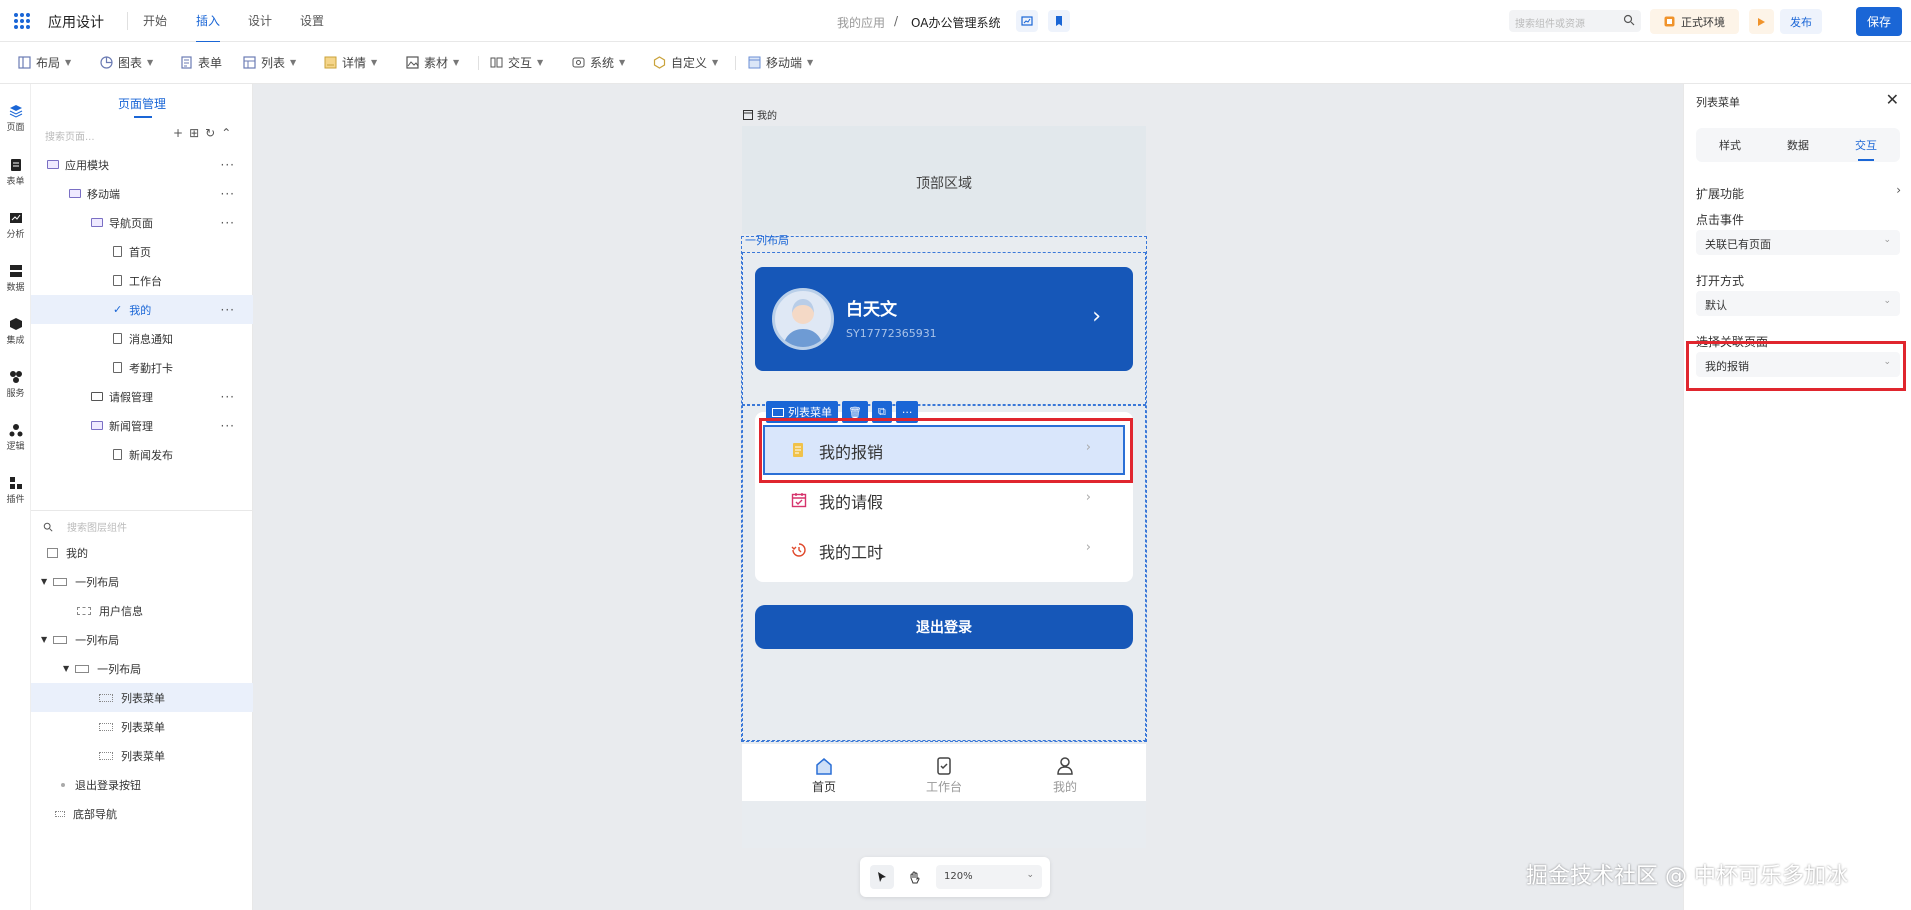 This screenshot has width=1911, height=910. I want to click on collapse-icon: ⌃, so click(226, 133).